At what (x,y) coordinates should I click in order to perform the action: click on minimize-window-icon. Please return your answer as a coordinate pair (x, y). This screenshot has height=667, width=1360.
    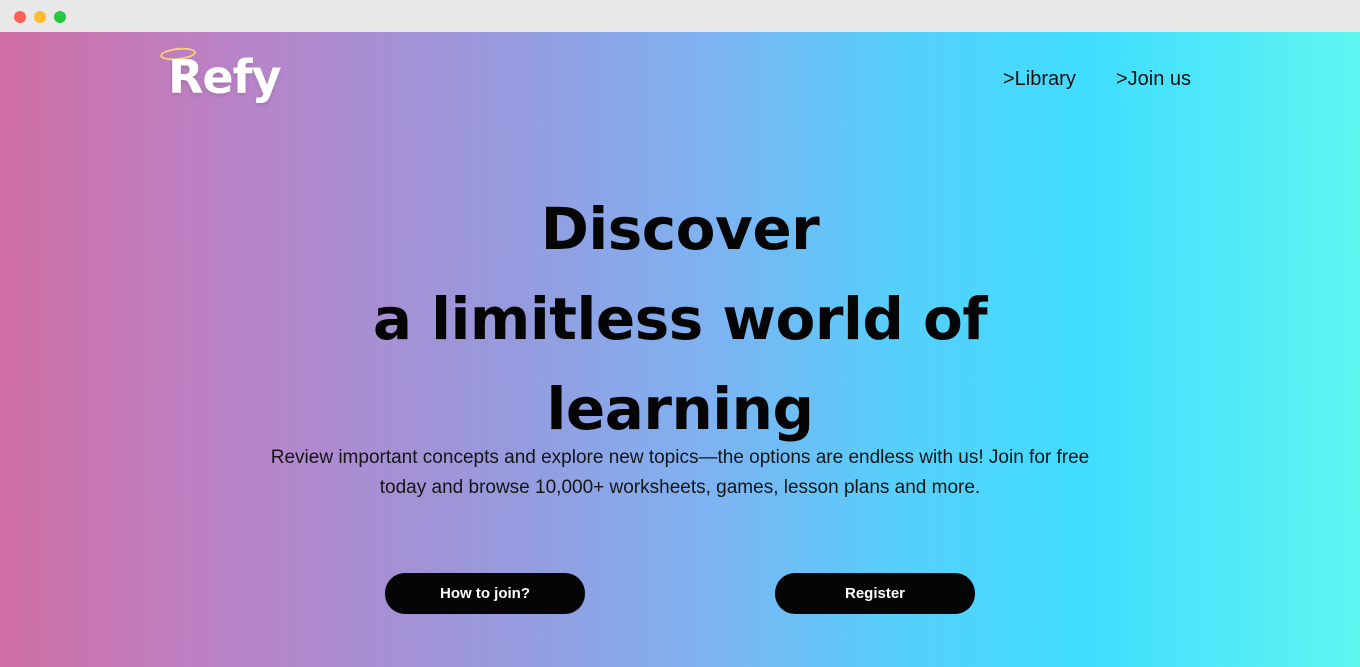
    Looking at the image, I should click on (40, 17).